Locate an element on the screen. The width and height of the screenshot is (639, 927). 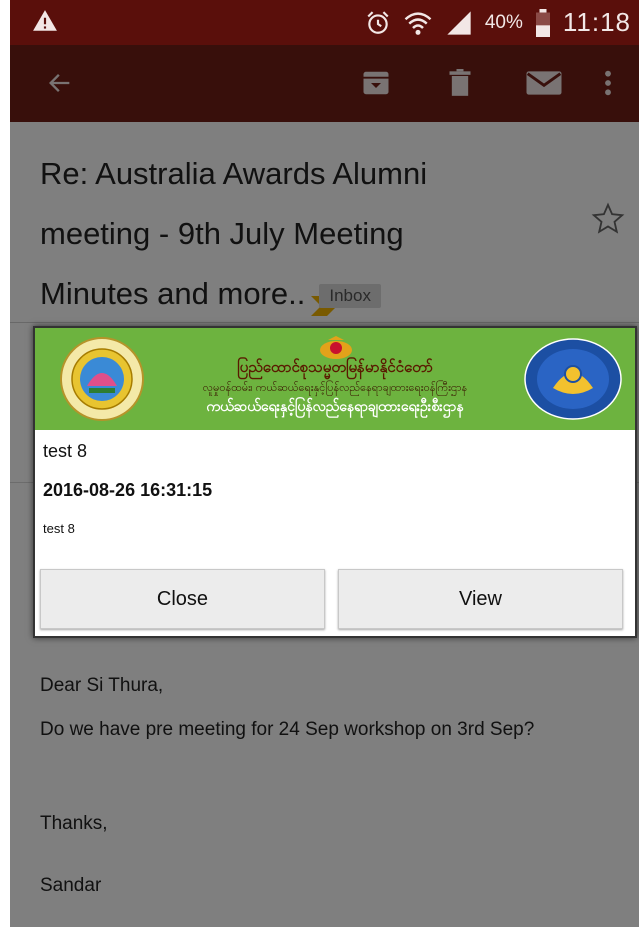
battery-percent: 40% is located at coordinates (503, 22).